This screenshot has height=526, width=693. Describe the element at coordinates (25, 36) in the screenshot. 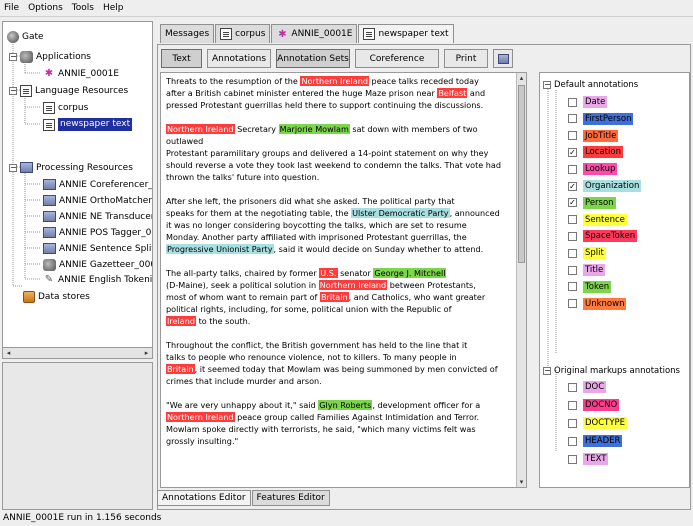

I see `tree-root-gate: Gate` at that location.